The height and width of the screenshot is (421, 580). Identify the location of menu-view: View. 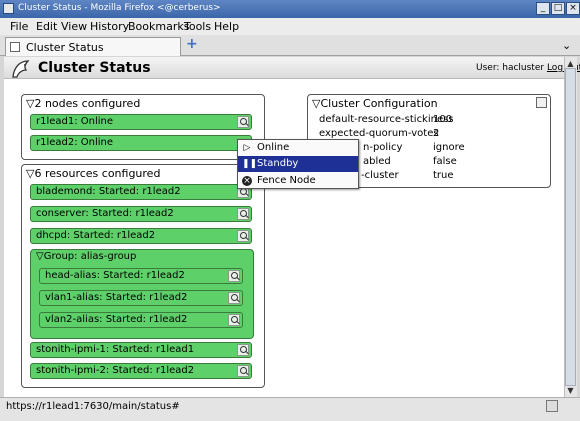
(74, 26).